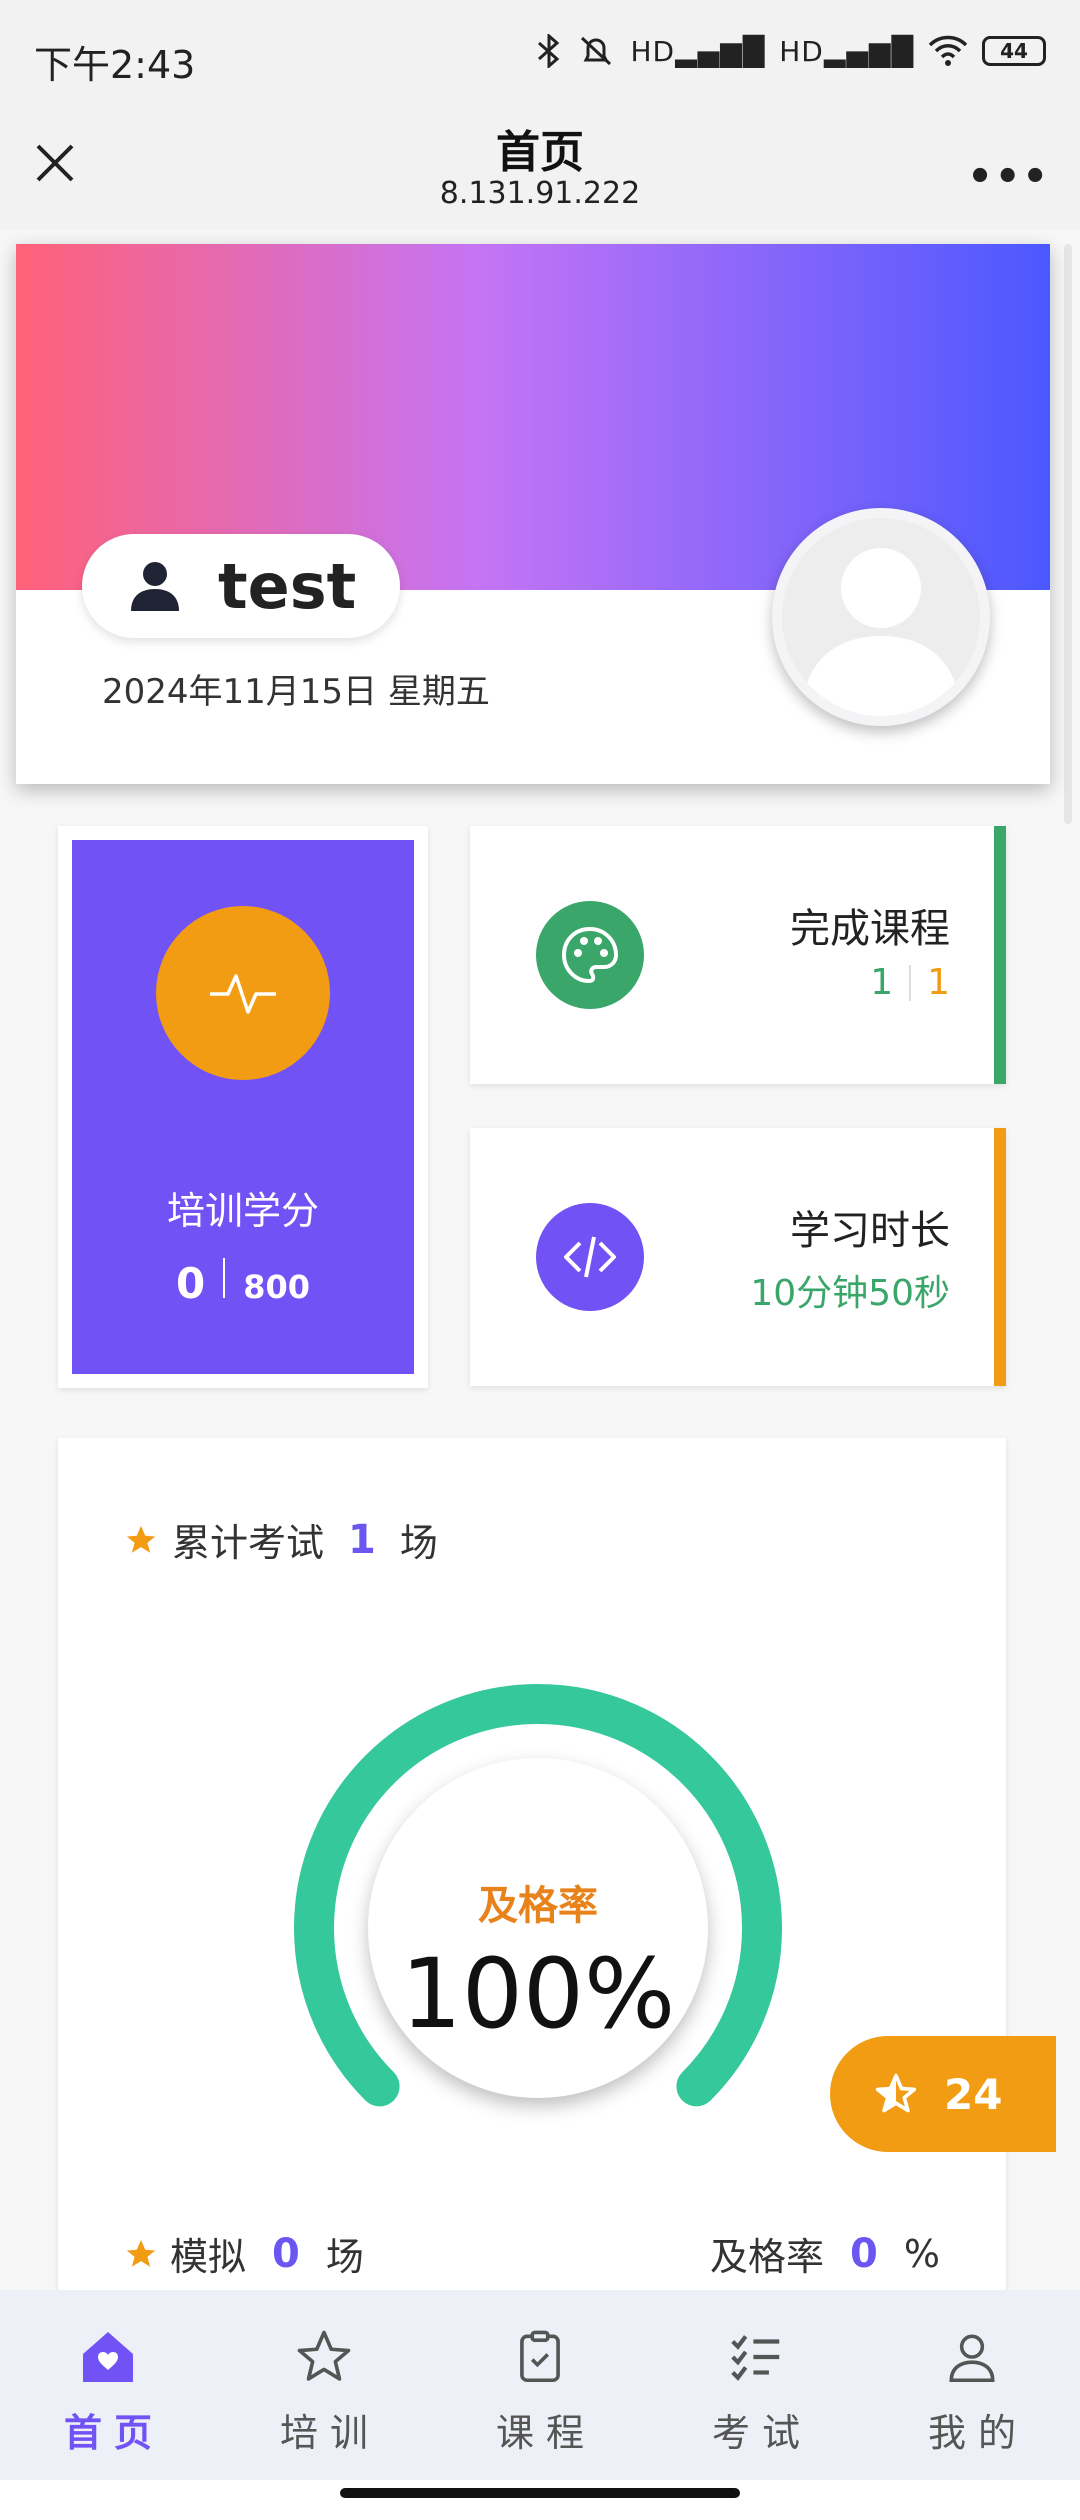 Image resolution: width=1080 pixels, height=2520 pixels. I want to click on course-label: 完成课程, so click(870, 929).